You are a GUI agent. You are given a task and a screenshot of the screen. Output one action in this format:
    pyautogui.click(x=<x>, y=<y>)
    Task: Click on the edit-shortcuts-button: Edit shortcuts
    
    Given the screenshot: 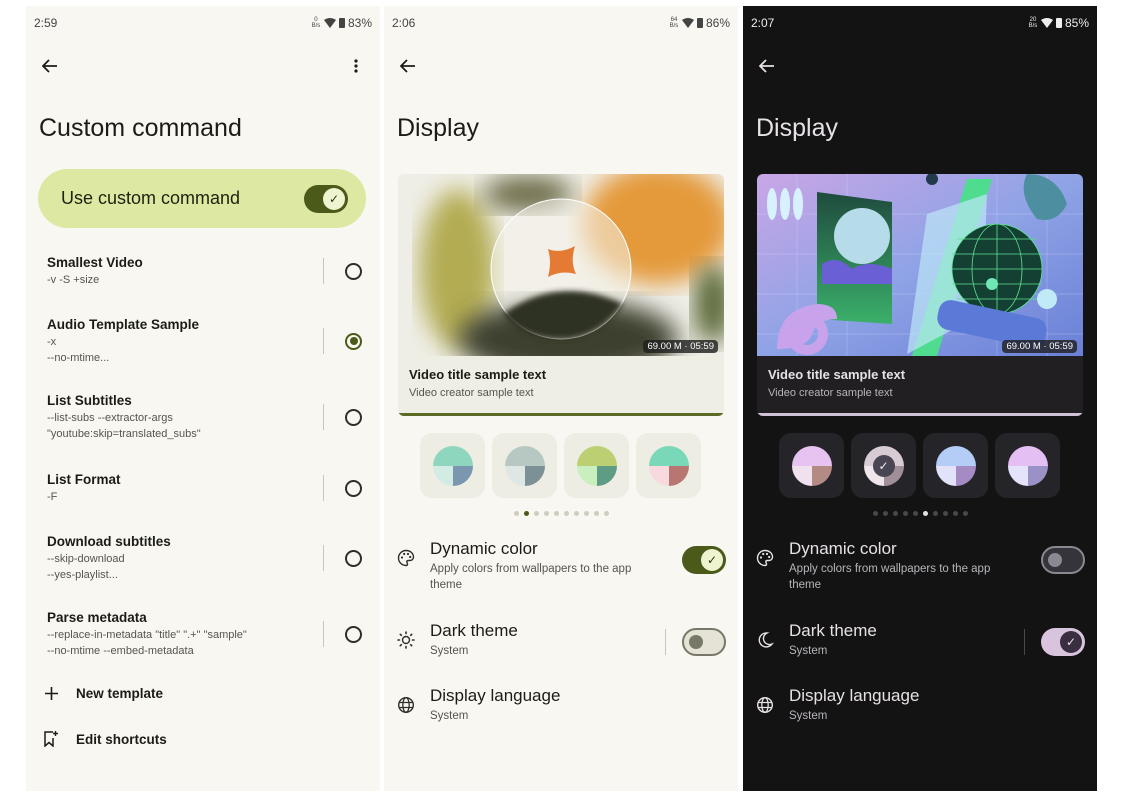 What is the action you would take?
    pyautogui.click(x=105, y=739)
    